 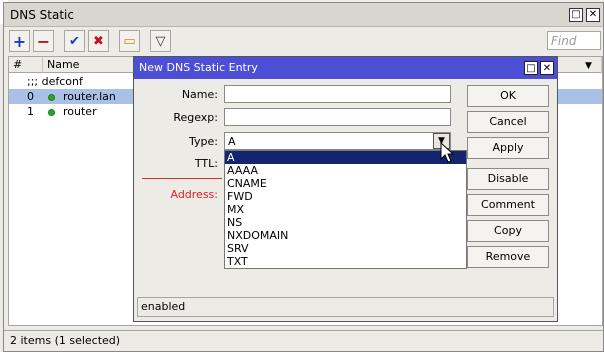 What do you see at coordinates (30, 111) in the screenshot?
I see `row-number: 1` at bounding box center [30, 111].